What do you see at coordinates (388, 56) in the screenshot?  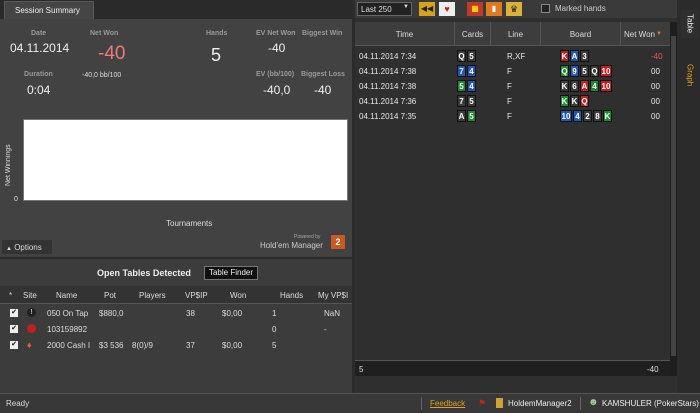 I see `hand-time: 04.11.2014 7:34` at bounding box center [388, 56].